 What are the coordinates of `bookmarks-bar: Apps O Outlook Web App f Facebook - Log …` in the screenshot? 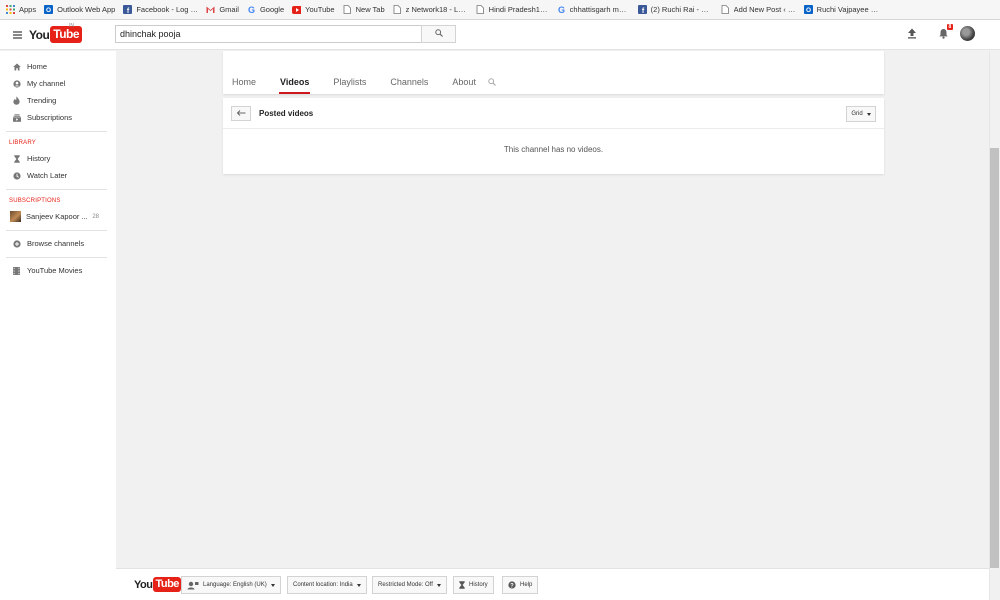 It's located at (500, 10).